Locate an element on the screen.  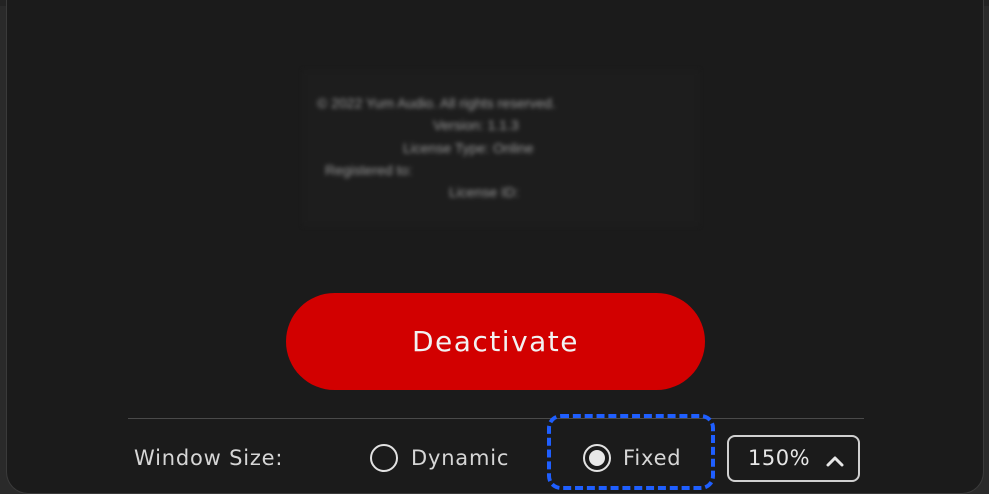
license-type-text: License Type: Online is located at coordinates (468, 148).